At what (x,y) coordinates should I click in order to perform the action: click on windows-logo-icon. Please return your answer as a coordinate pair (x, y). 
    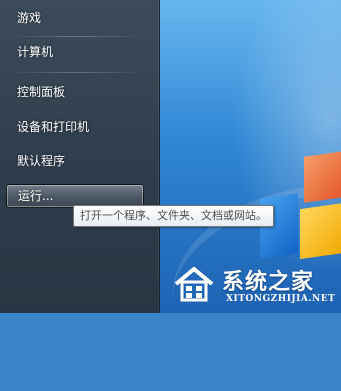
    Looking at the image, I should click on (300, 210).